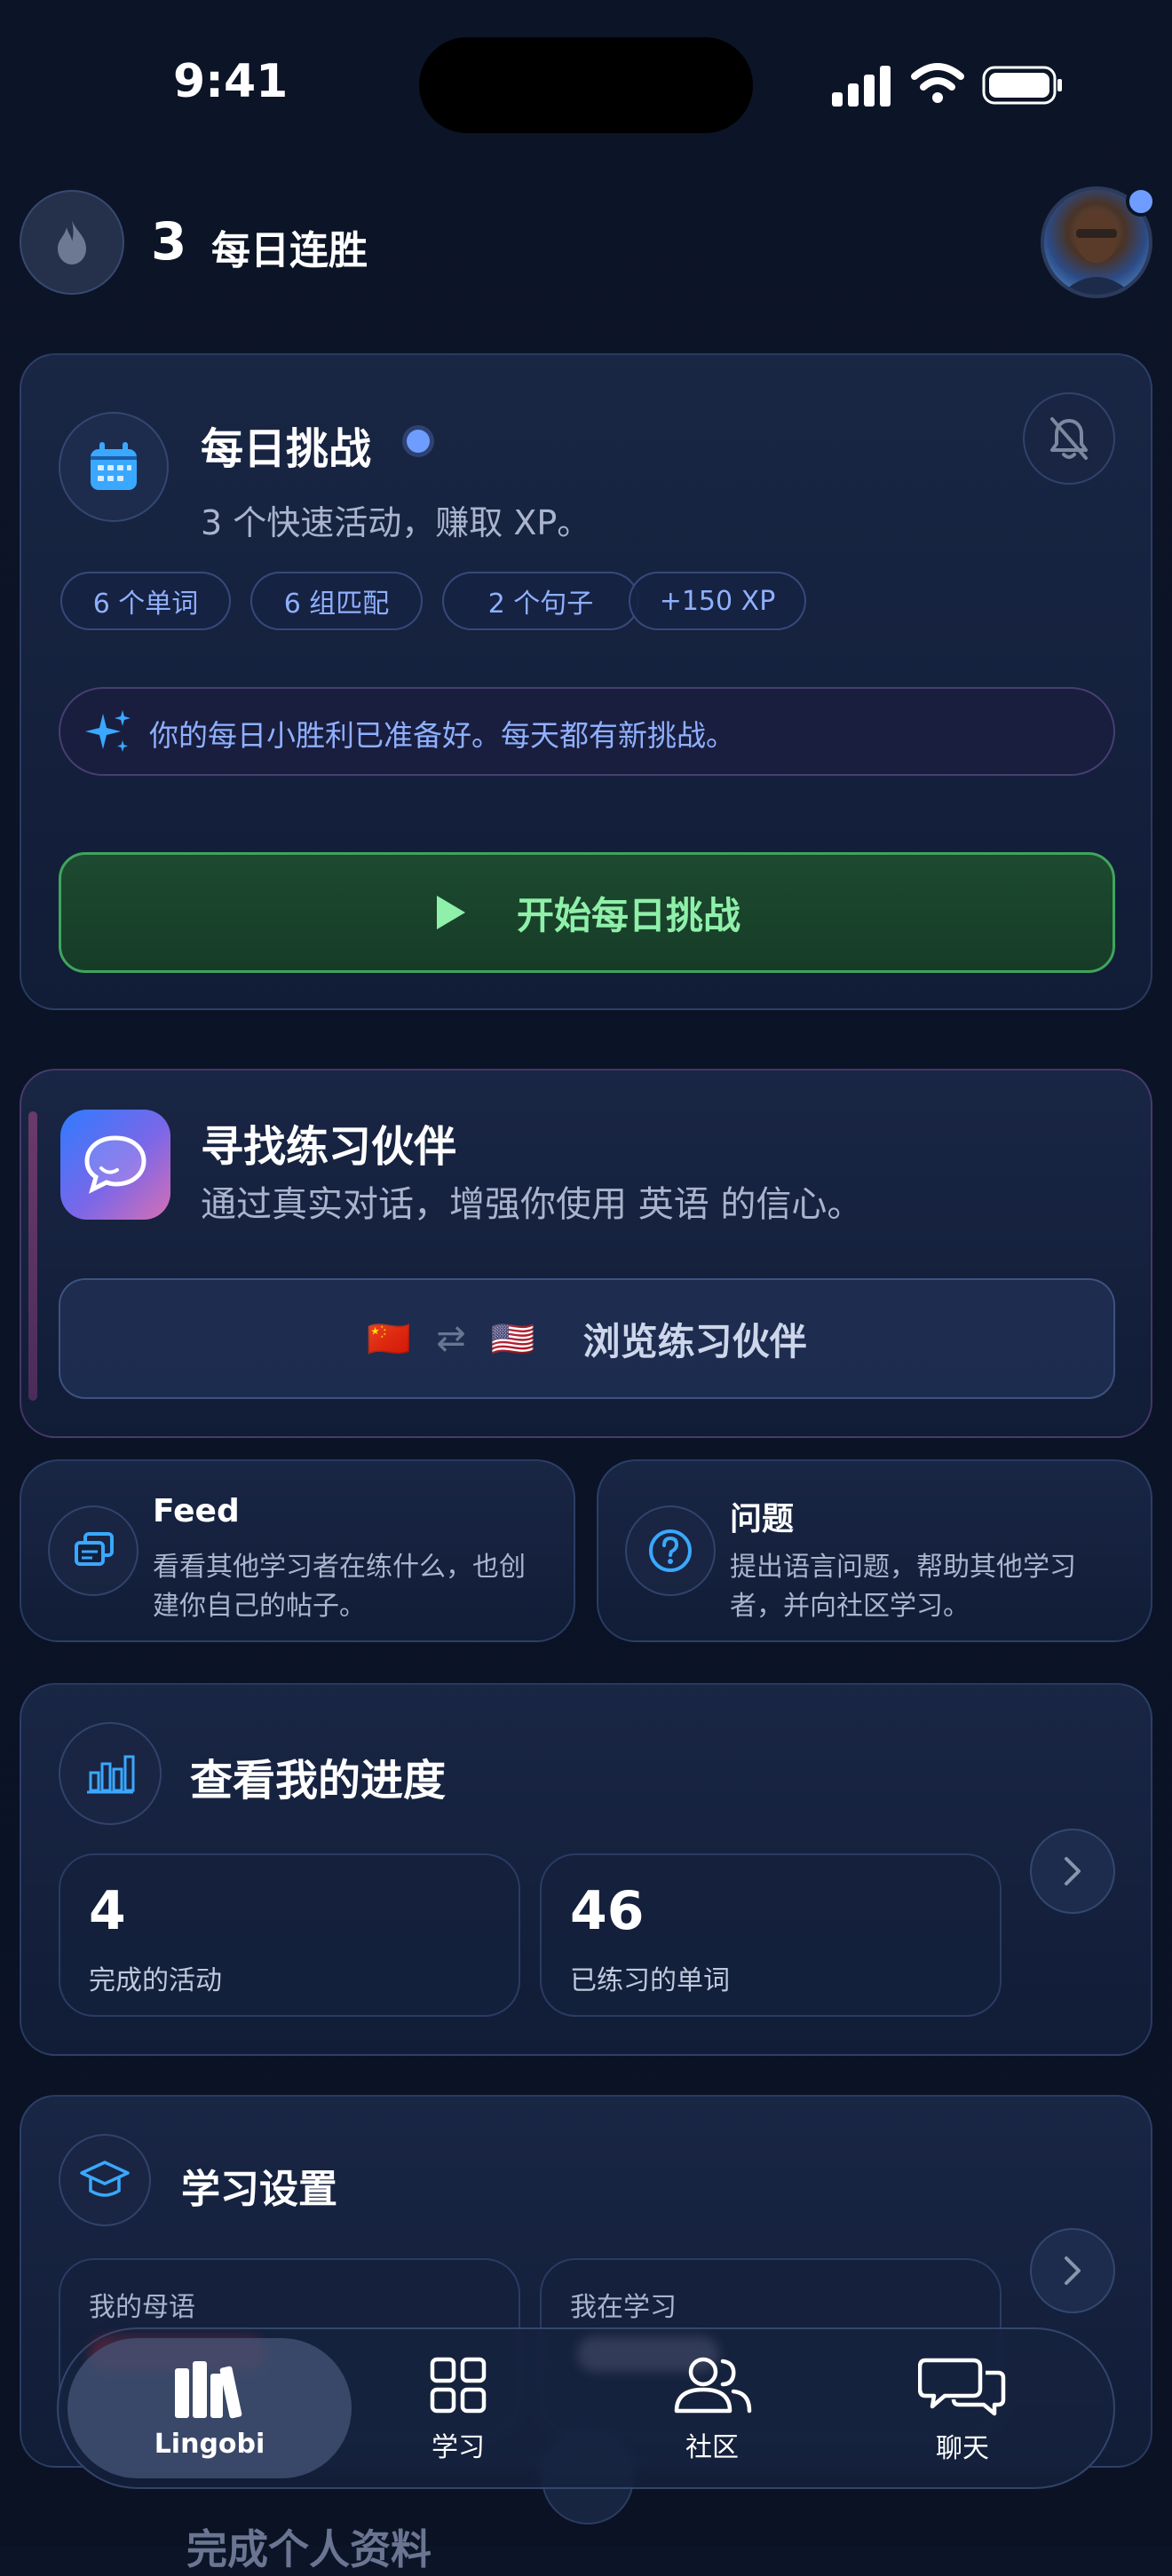 The height and width of the screenshot is (2576, 1172). I want to click on flame-icon, so click(72, 242).